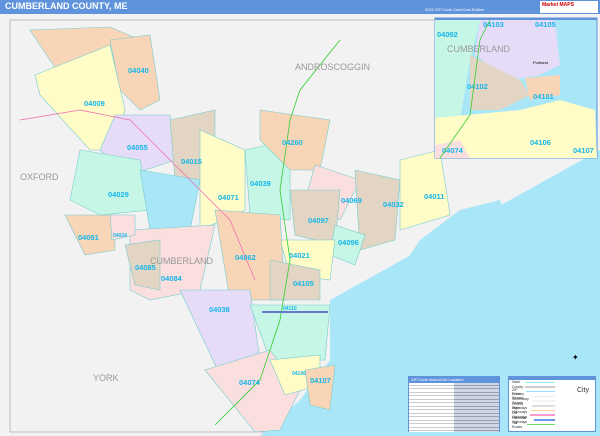 The image size is (600, 436). I want to click on zip-label: 04029, so click(118, 194).